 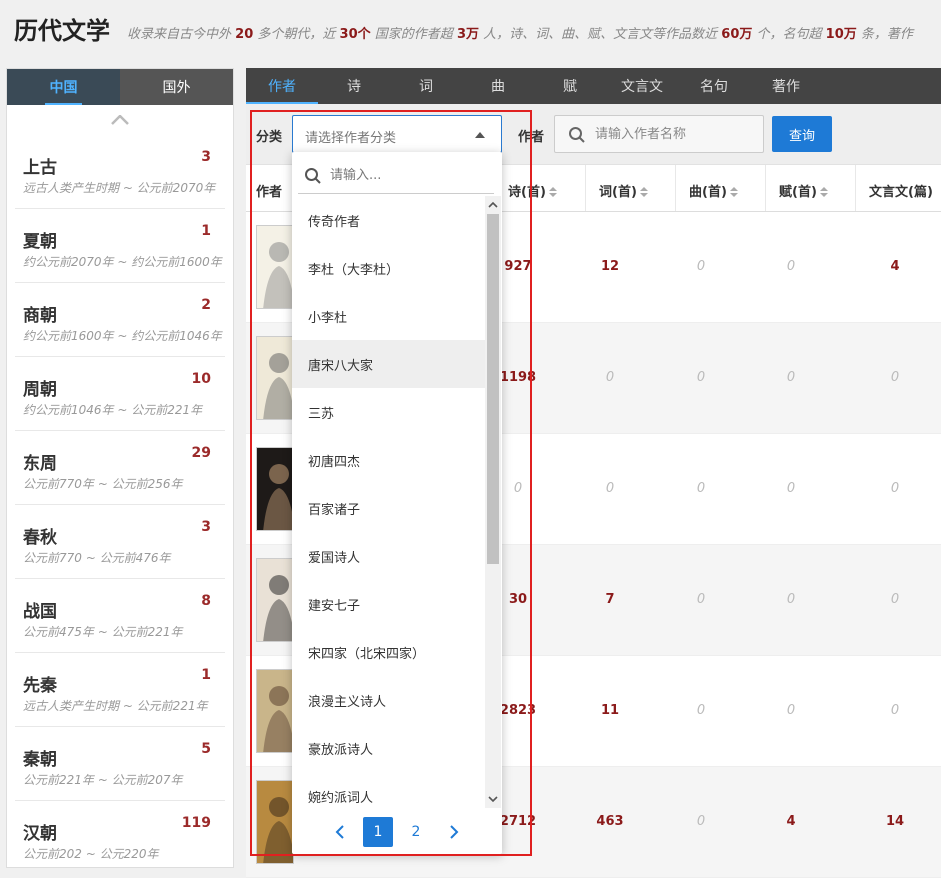 What do you see at coordinates (388, 508) in the screenshot?
I see `category-option: 百家诸子` at bounding box center [388, 508].